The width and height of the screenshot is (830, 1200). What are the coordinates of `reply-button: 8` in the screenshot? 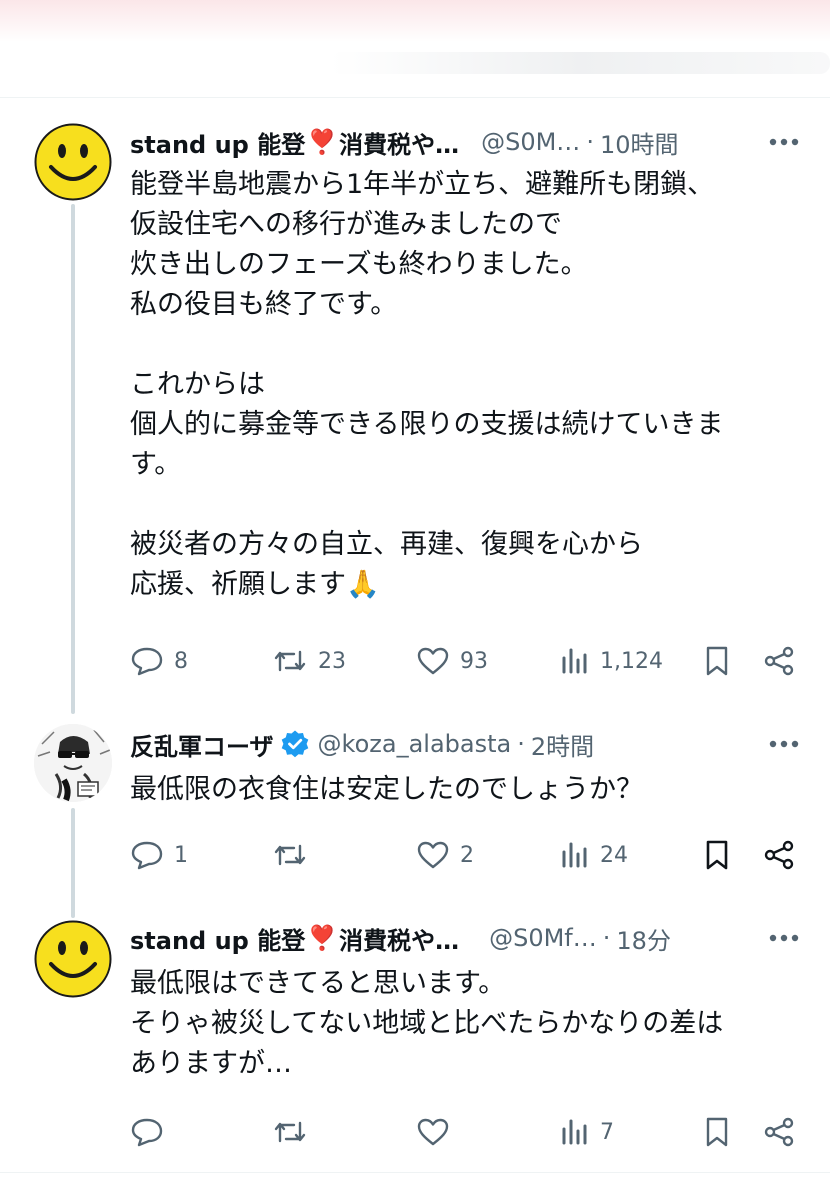 It's located at (159, 661).